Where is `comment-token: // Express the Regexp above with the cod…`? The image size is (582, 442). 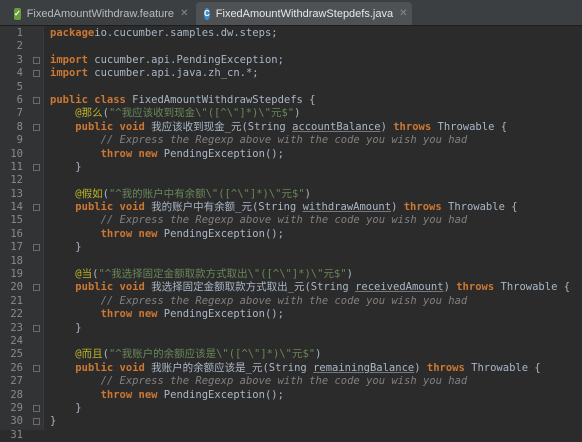
comment-token: // Express the Regexp above with the cod… is located at coordinates (259, 300).